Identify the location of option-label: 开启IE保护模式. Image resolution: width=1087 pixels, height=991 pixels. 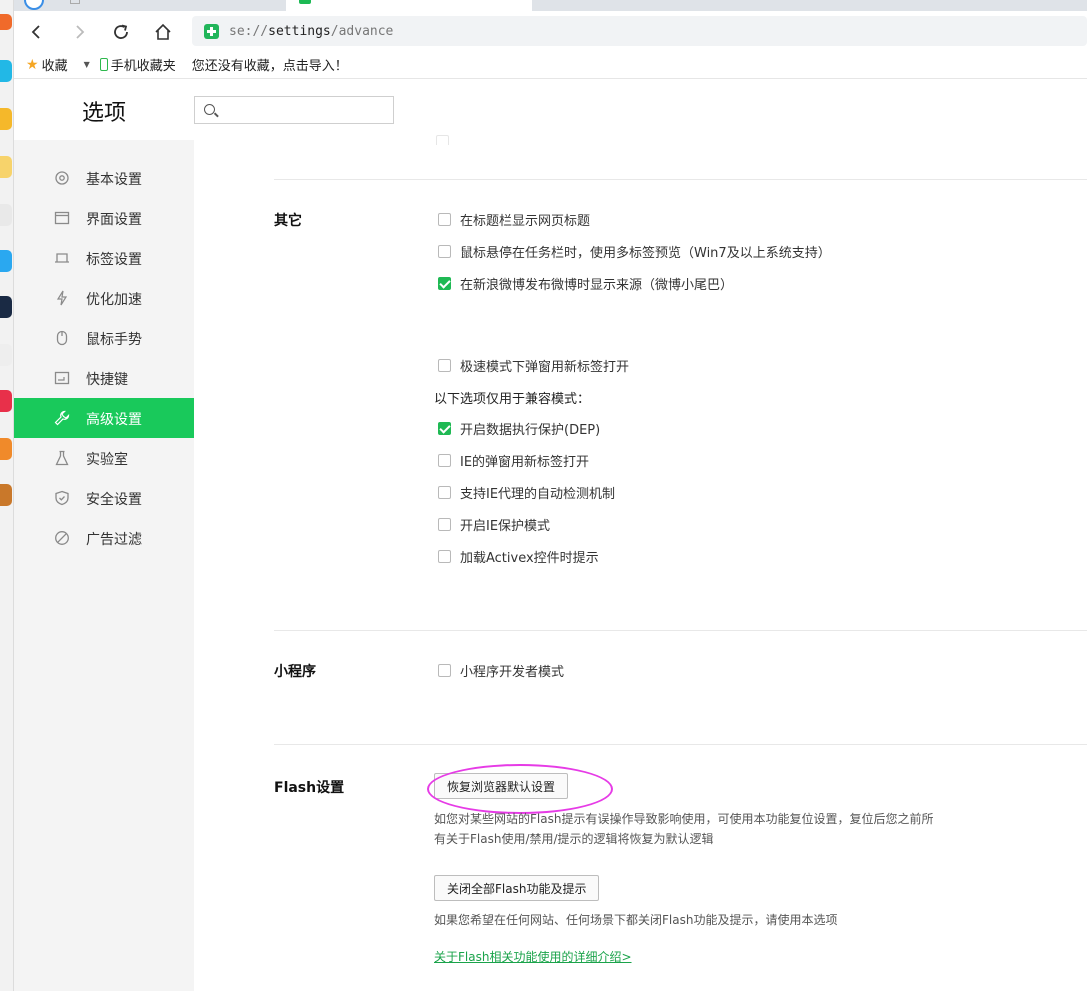
(505, 526).